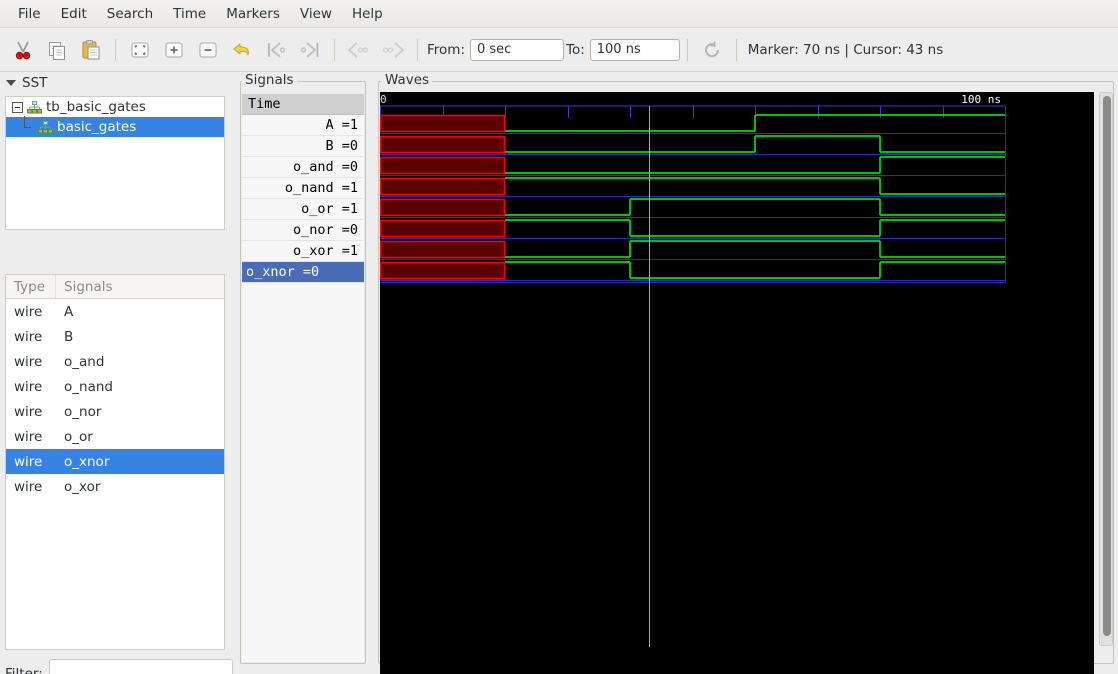 This screenshot has height=674, width=1118. What do you see at coordinates (115, 486) in the screenshot?
I see `table-row: wire o_xor` at bounding box center [115, 486].